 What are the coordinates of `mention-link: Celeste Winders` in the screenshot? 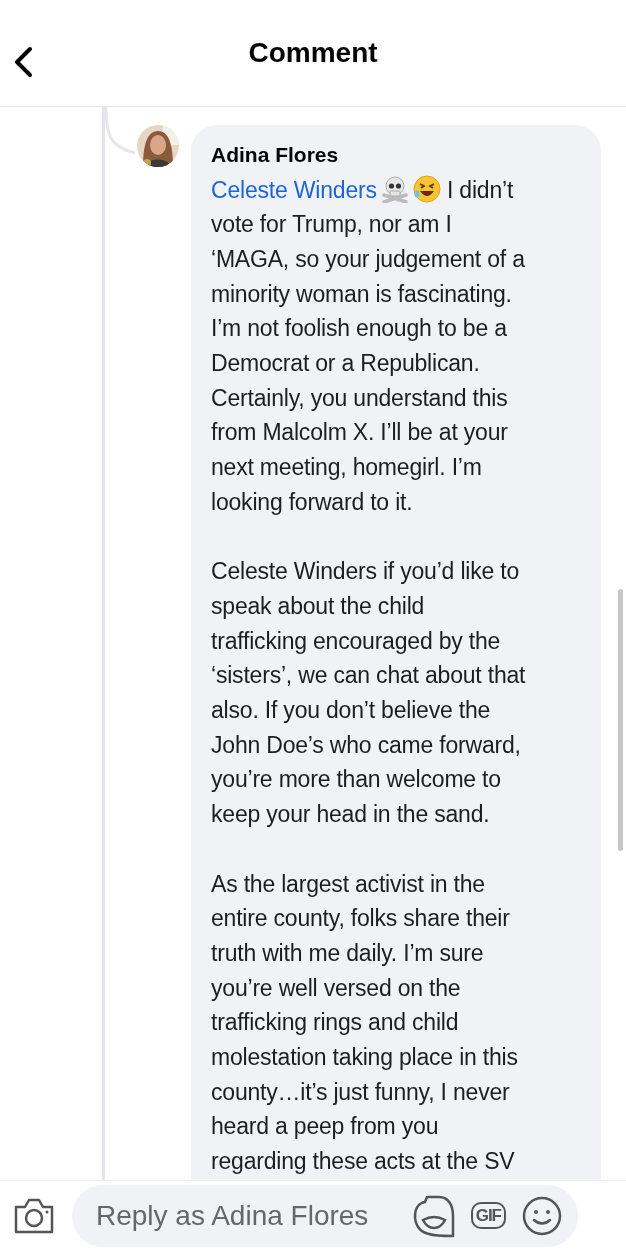 It's located at (294, 189).